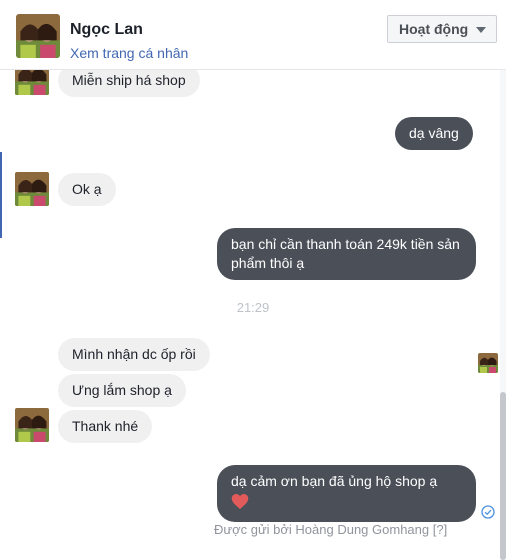 This screenshot has width=506, height=560. What do you see at coordinates (488, 512) in the screenshot?
I see `check-circle-icon` at bounding box center [488, 512].